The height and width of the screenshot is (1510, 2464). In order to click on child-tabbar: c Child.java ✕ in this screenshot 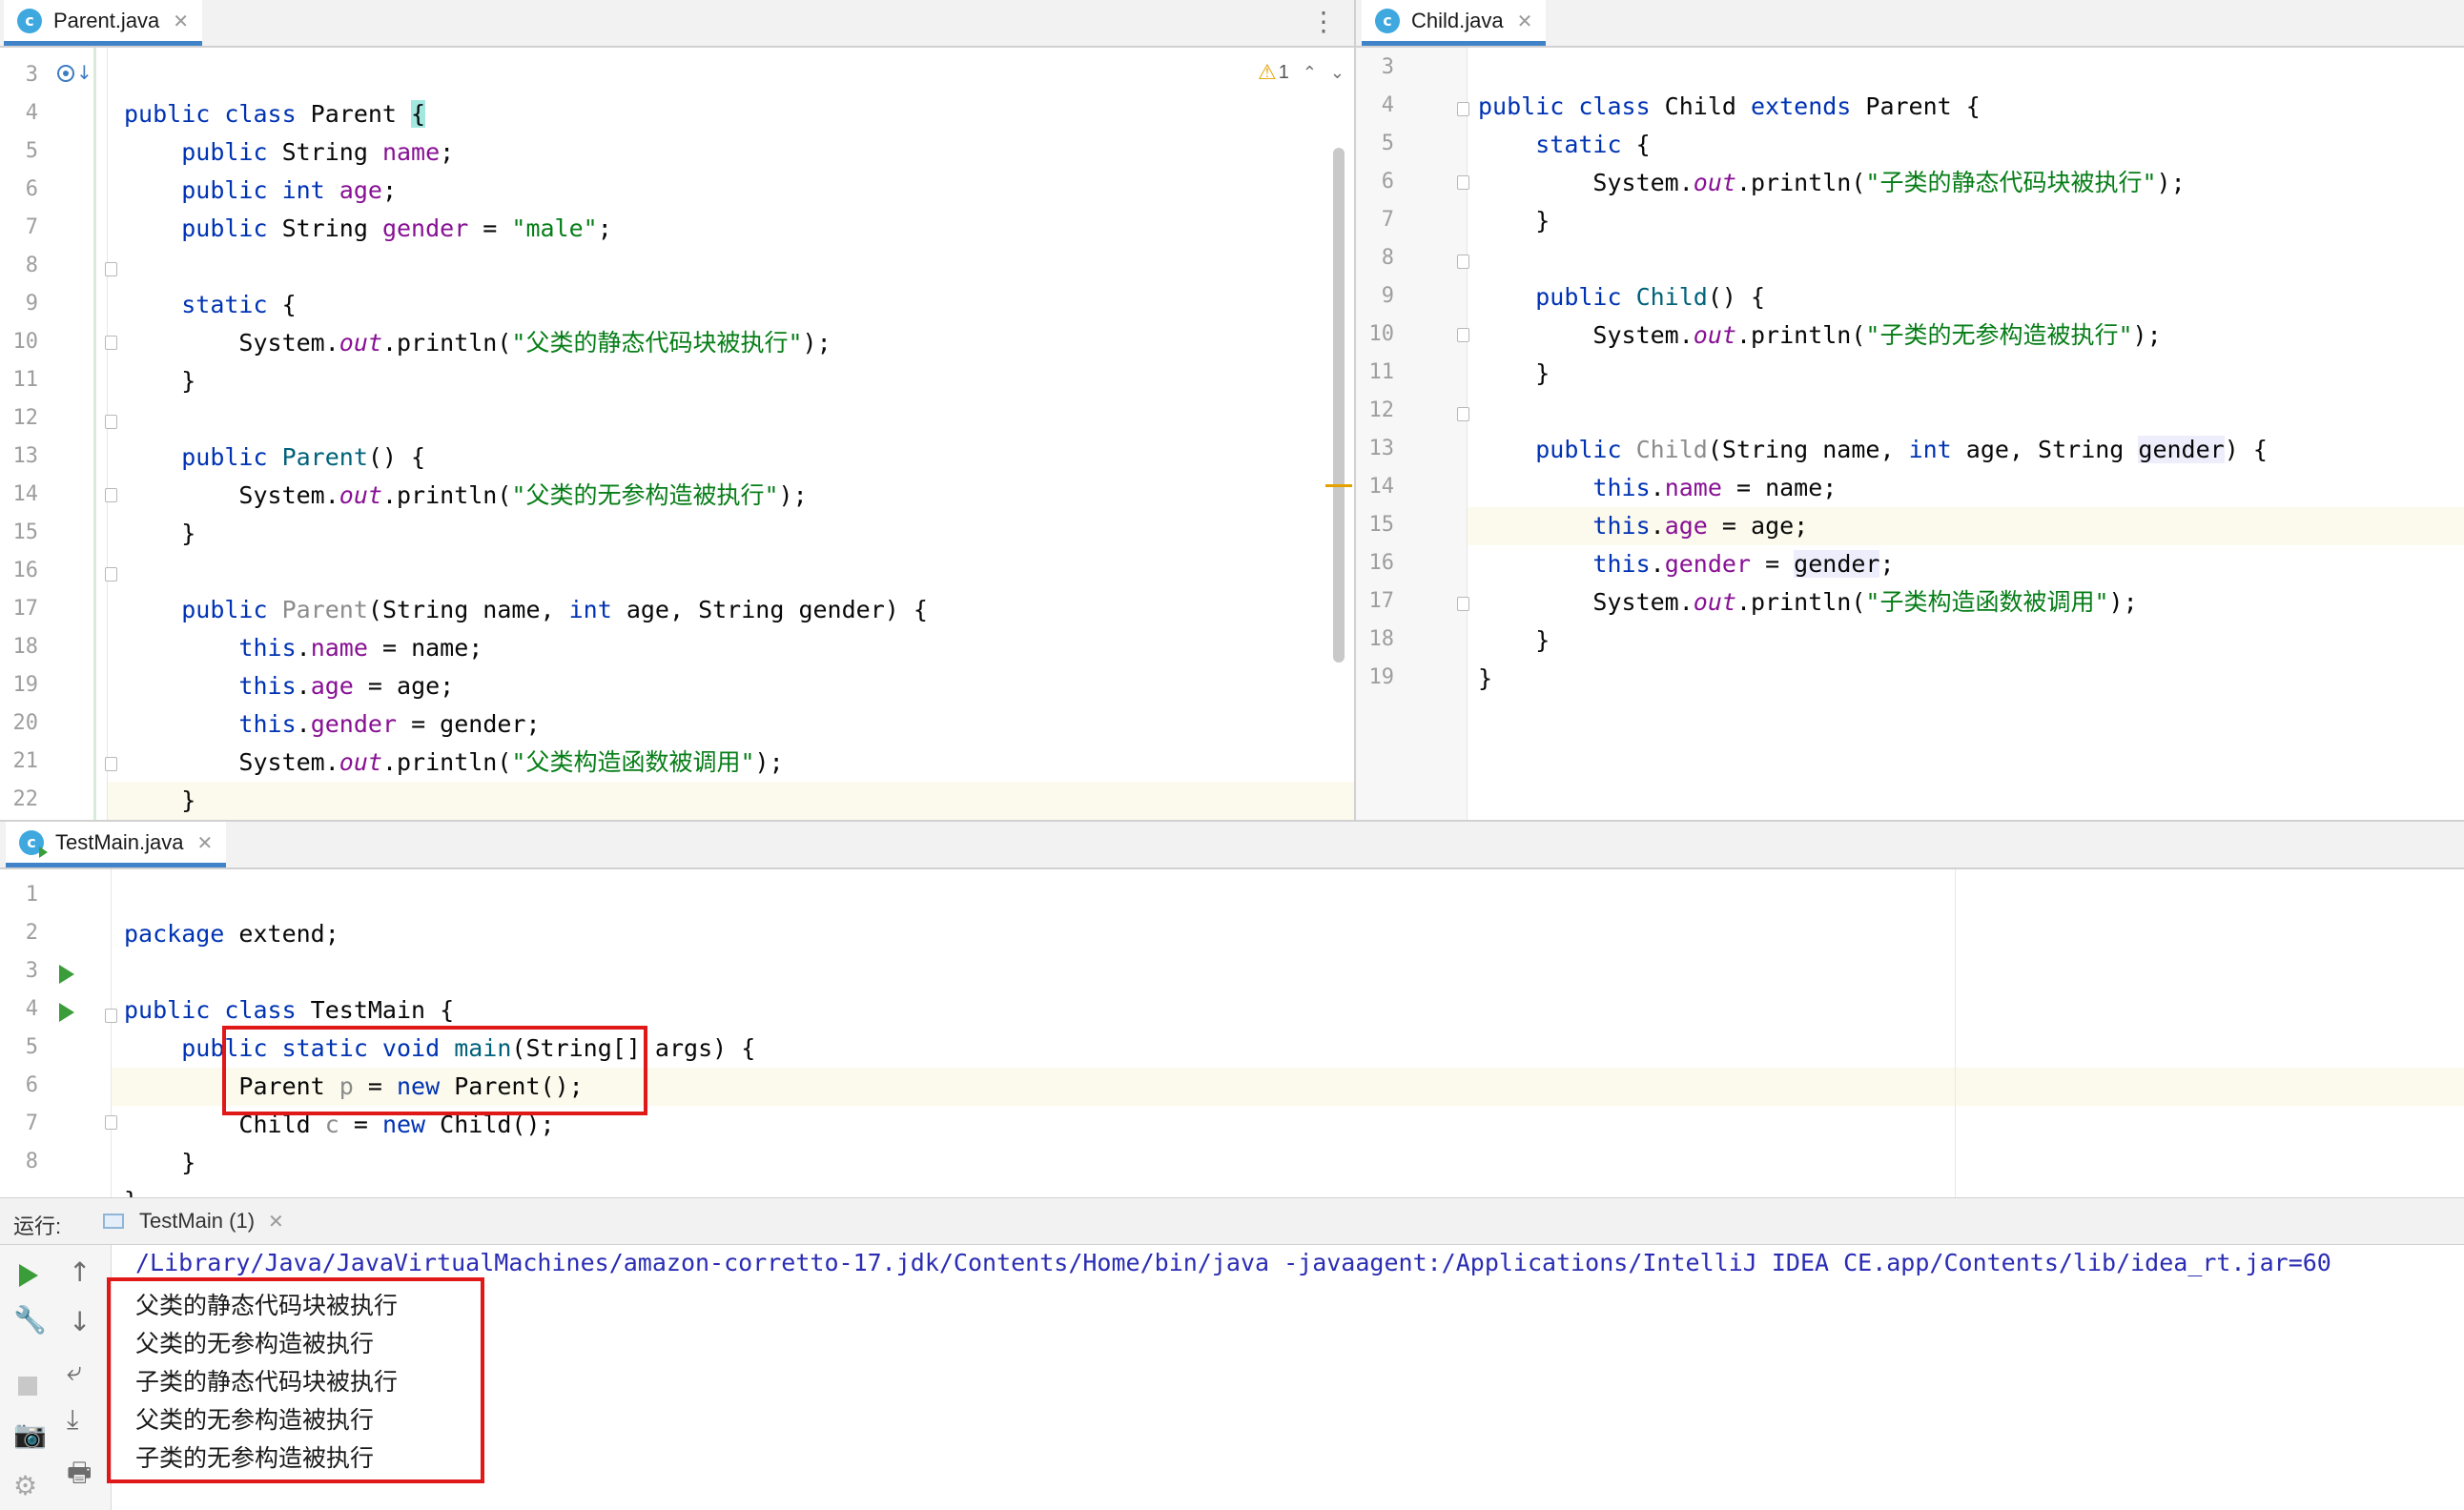, I will do `click(1910, 24)`.